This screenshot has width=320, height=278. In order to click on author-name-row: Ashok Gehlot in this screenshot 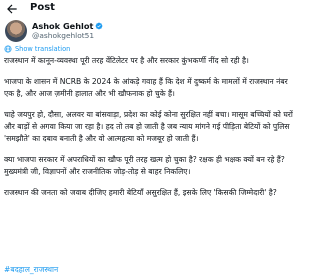, I will do `click(67, 26)`.